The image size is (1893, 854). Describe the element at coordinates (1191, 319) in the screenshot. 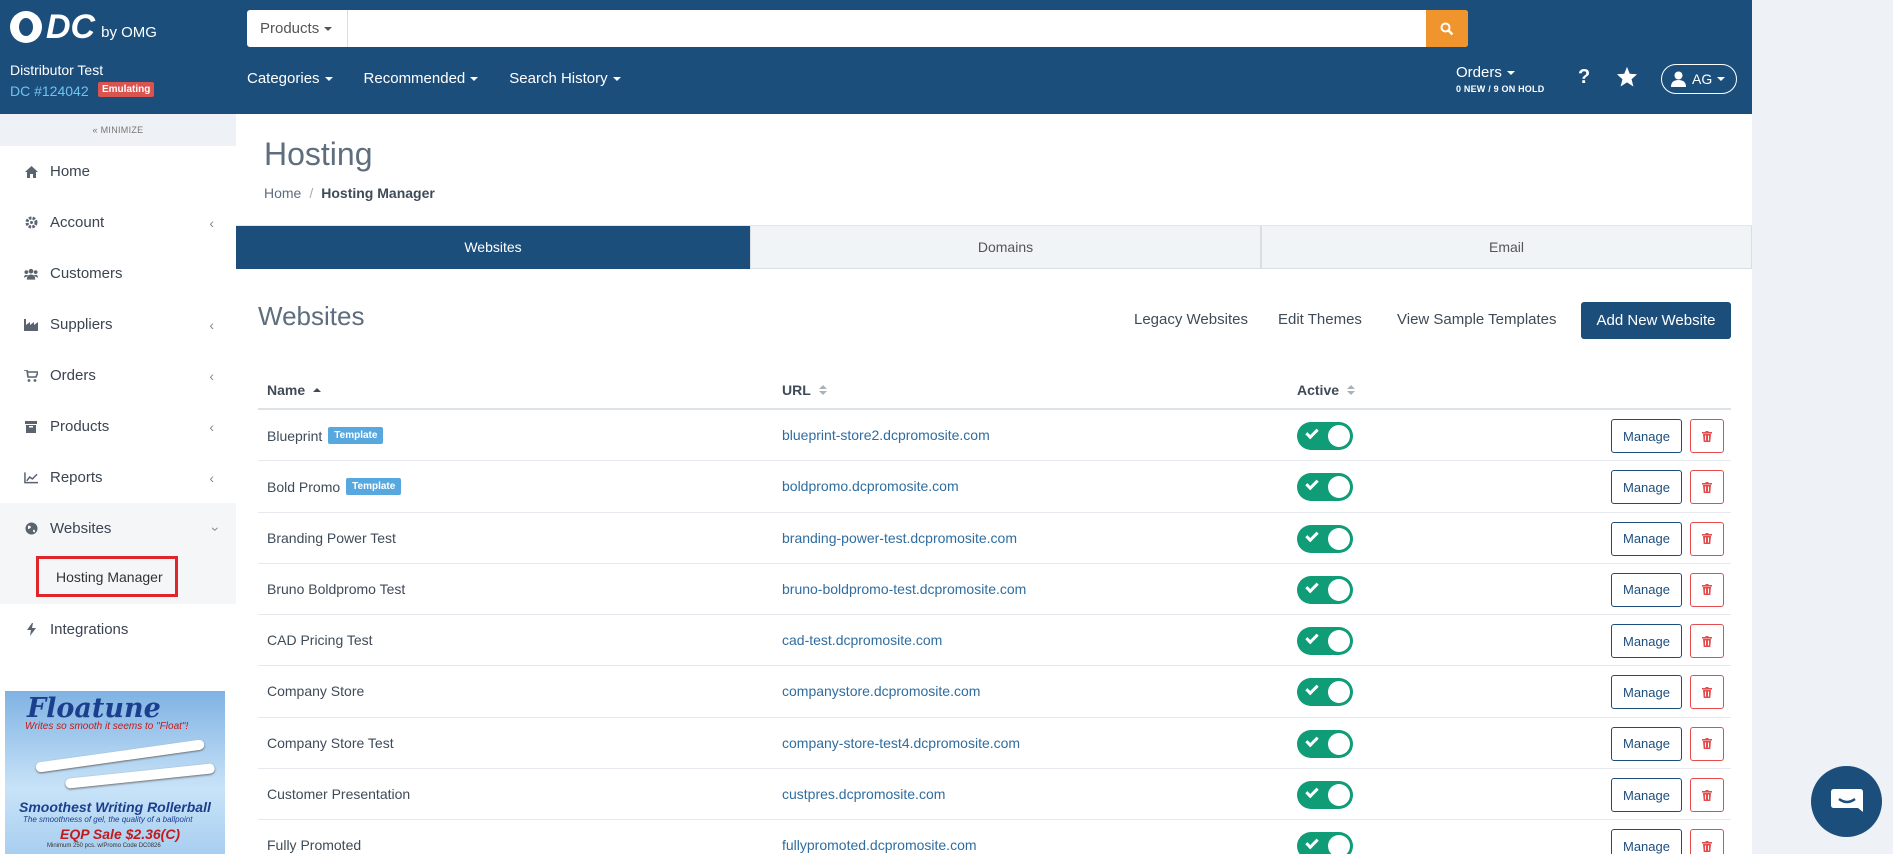

I see `legacy-websites-link: Legacy Websites` at that location.